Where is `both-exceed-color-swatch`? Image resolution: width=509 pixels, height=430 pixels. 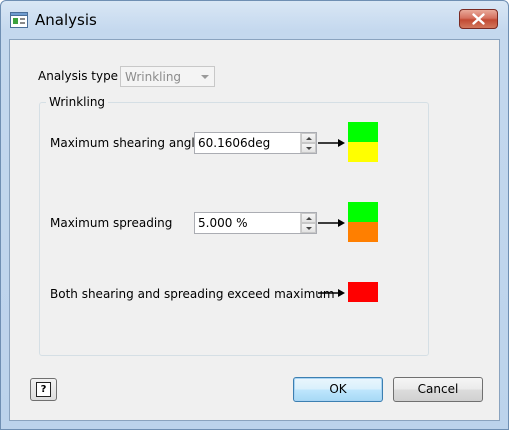
both-exceed-color-swatch is located at coordinates (363, 292).